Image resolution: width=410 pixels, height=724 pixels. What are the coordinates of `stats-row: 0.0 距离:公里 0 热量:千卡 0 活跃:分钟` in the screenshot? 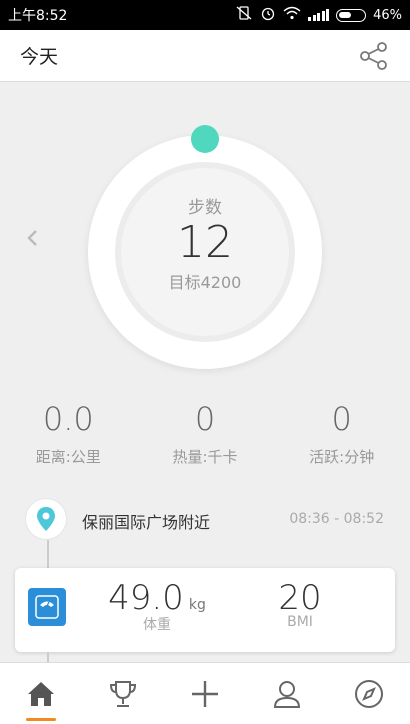 It's located at (205, 433).